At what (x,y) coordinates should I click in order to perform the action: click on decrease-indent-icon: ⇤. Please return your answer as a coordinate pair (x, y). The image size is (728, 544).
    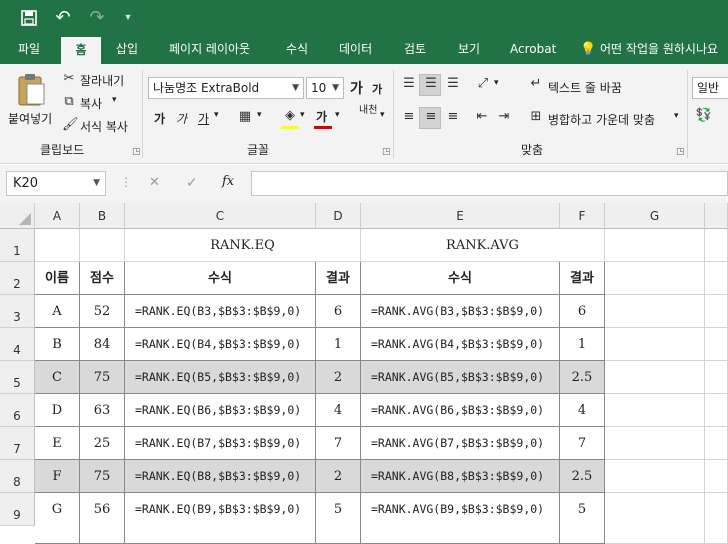
    Looking at the image, I should click on (482, 116).